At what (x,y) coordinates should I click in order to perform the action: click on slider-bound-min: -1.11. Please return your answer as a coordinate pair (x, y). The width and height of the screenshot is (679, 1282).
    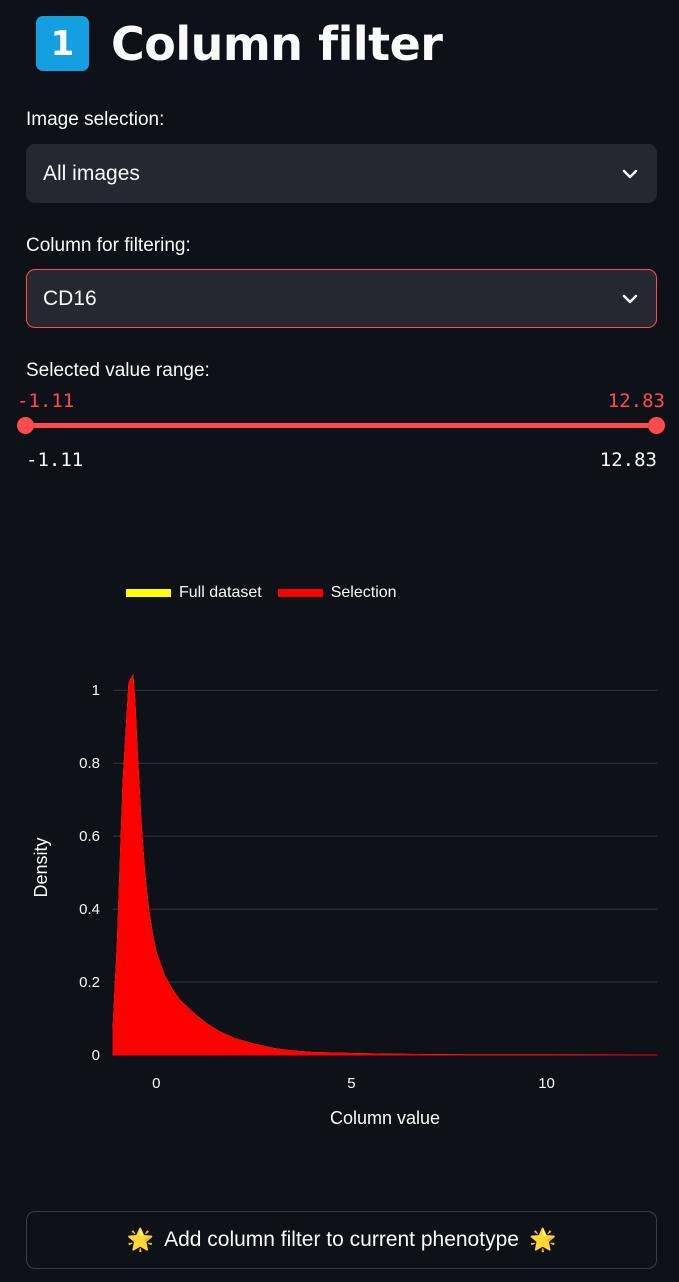
    Looking at the image, I should click on (55, 460).